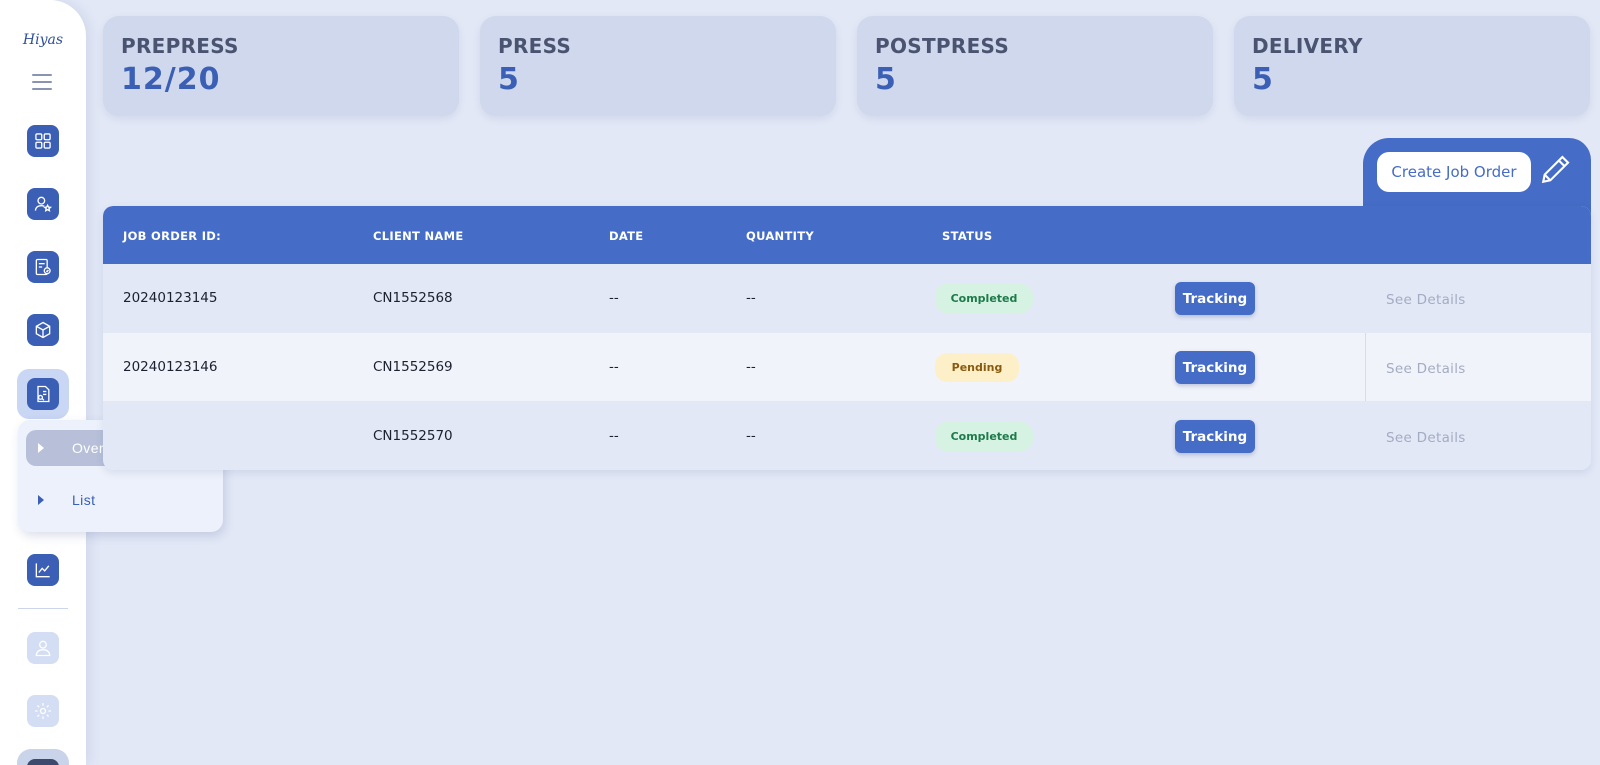 The height and width of the screenshot is (765, 1600). Describe the element at coordinates (967, 236) in the screenshot. I see `column-header-status: STATUS` at that location.